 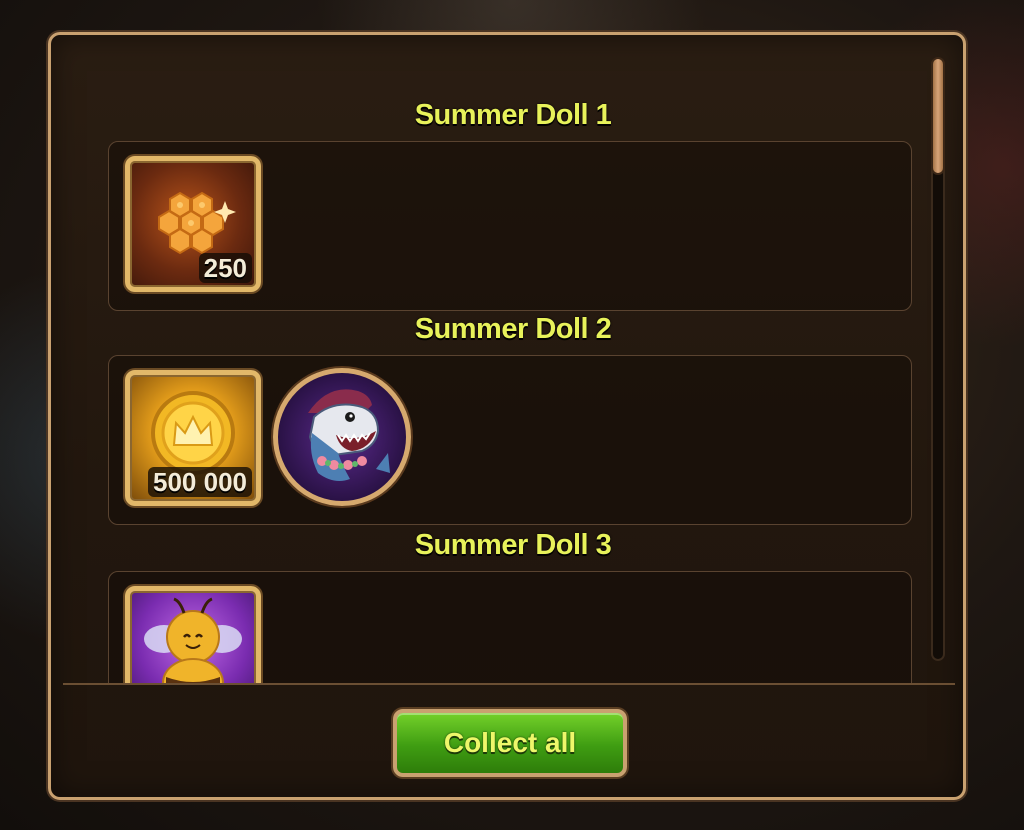 I want to click on footer-divider, so click(x=509, y=684).